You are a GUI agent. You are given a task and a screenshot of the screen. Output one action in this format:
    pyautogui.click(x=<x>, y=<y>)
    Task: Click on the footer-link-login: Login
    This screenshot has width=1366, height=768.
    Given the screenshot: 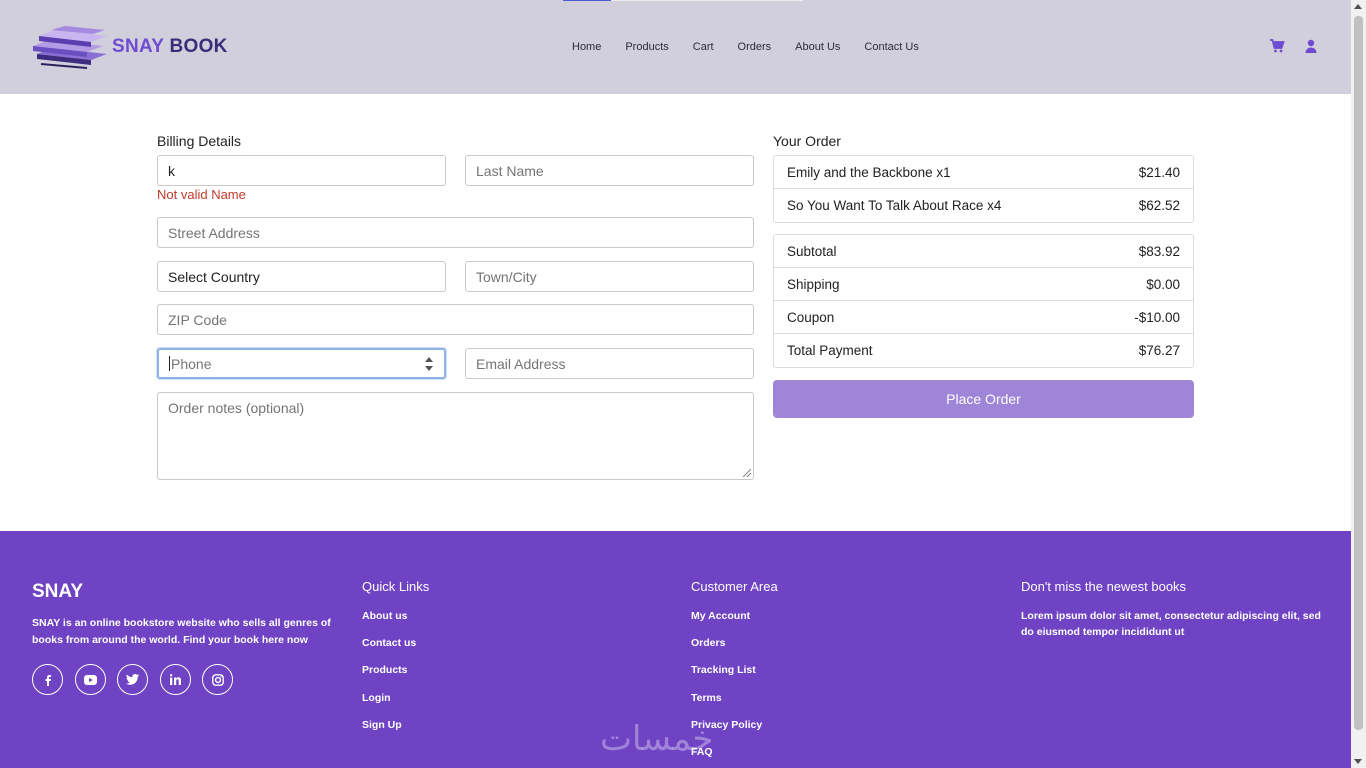 What is the action you would take?
    pyautogui.click(x=389, y=705)
    